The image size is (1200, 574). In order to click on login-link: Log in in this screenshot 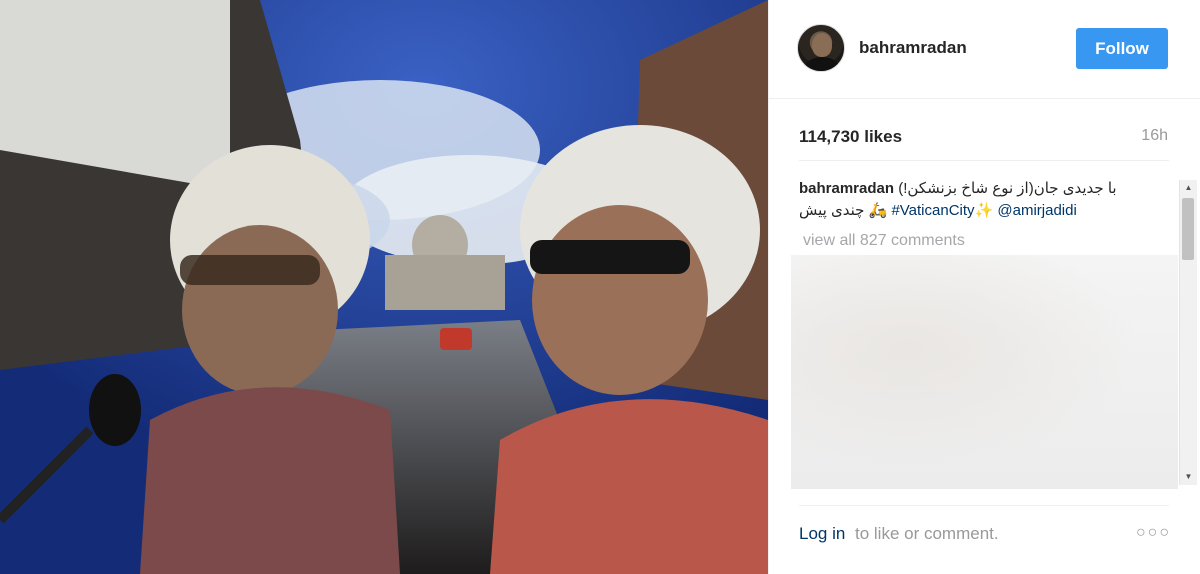, I will do `click(822, 534)`.